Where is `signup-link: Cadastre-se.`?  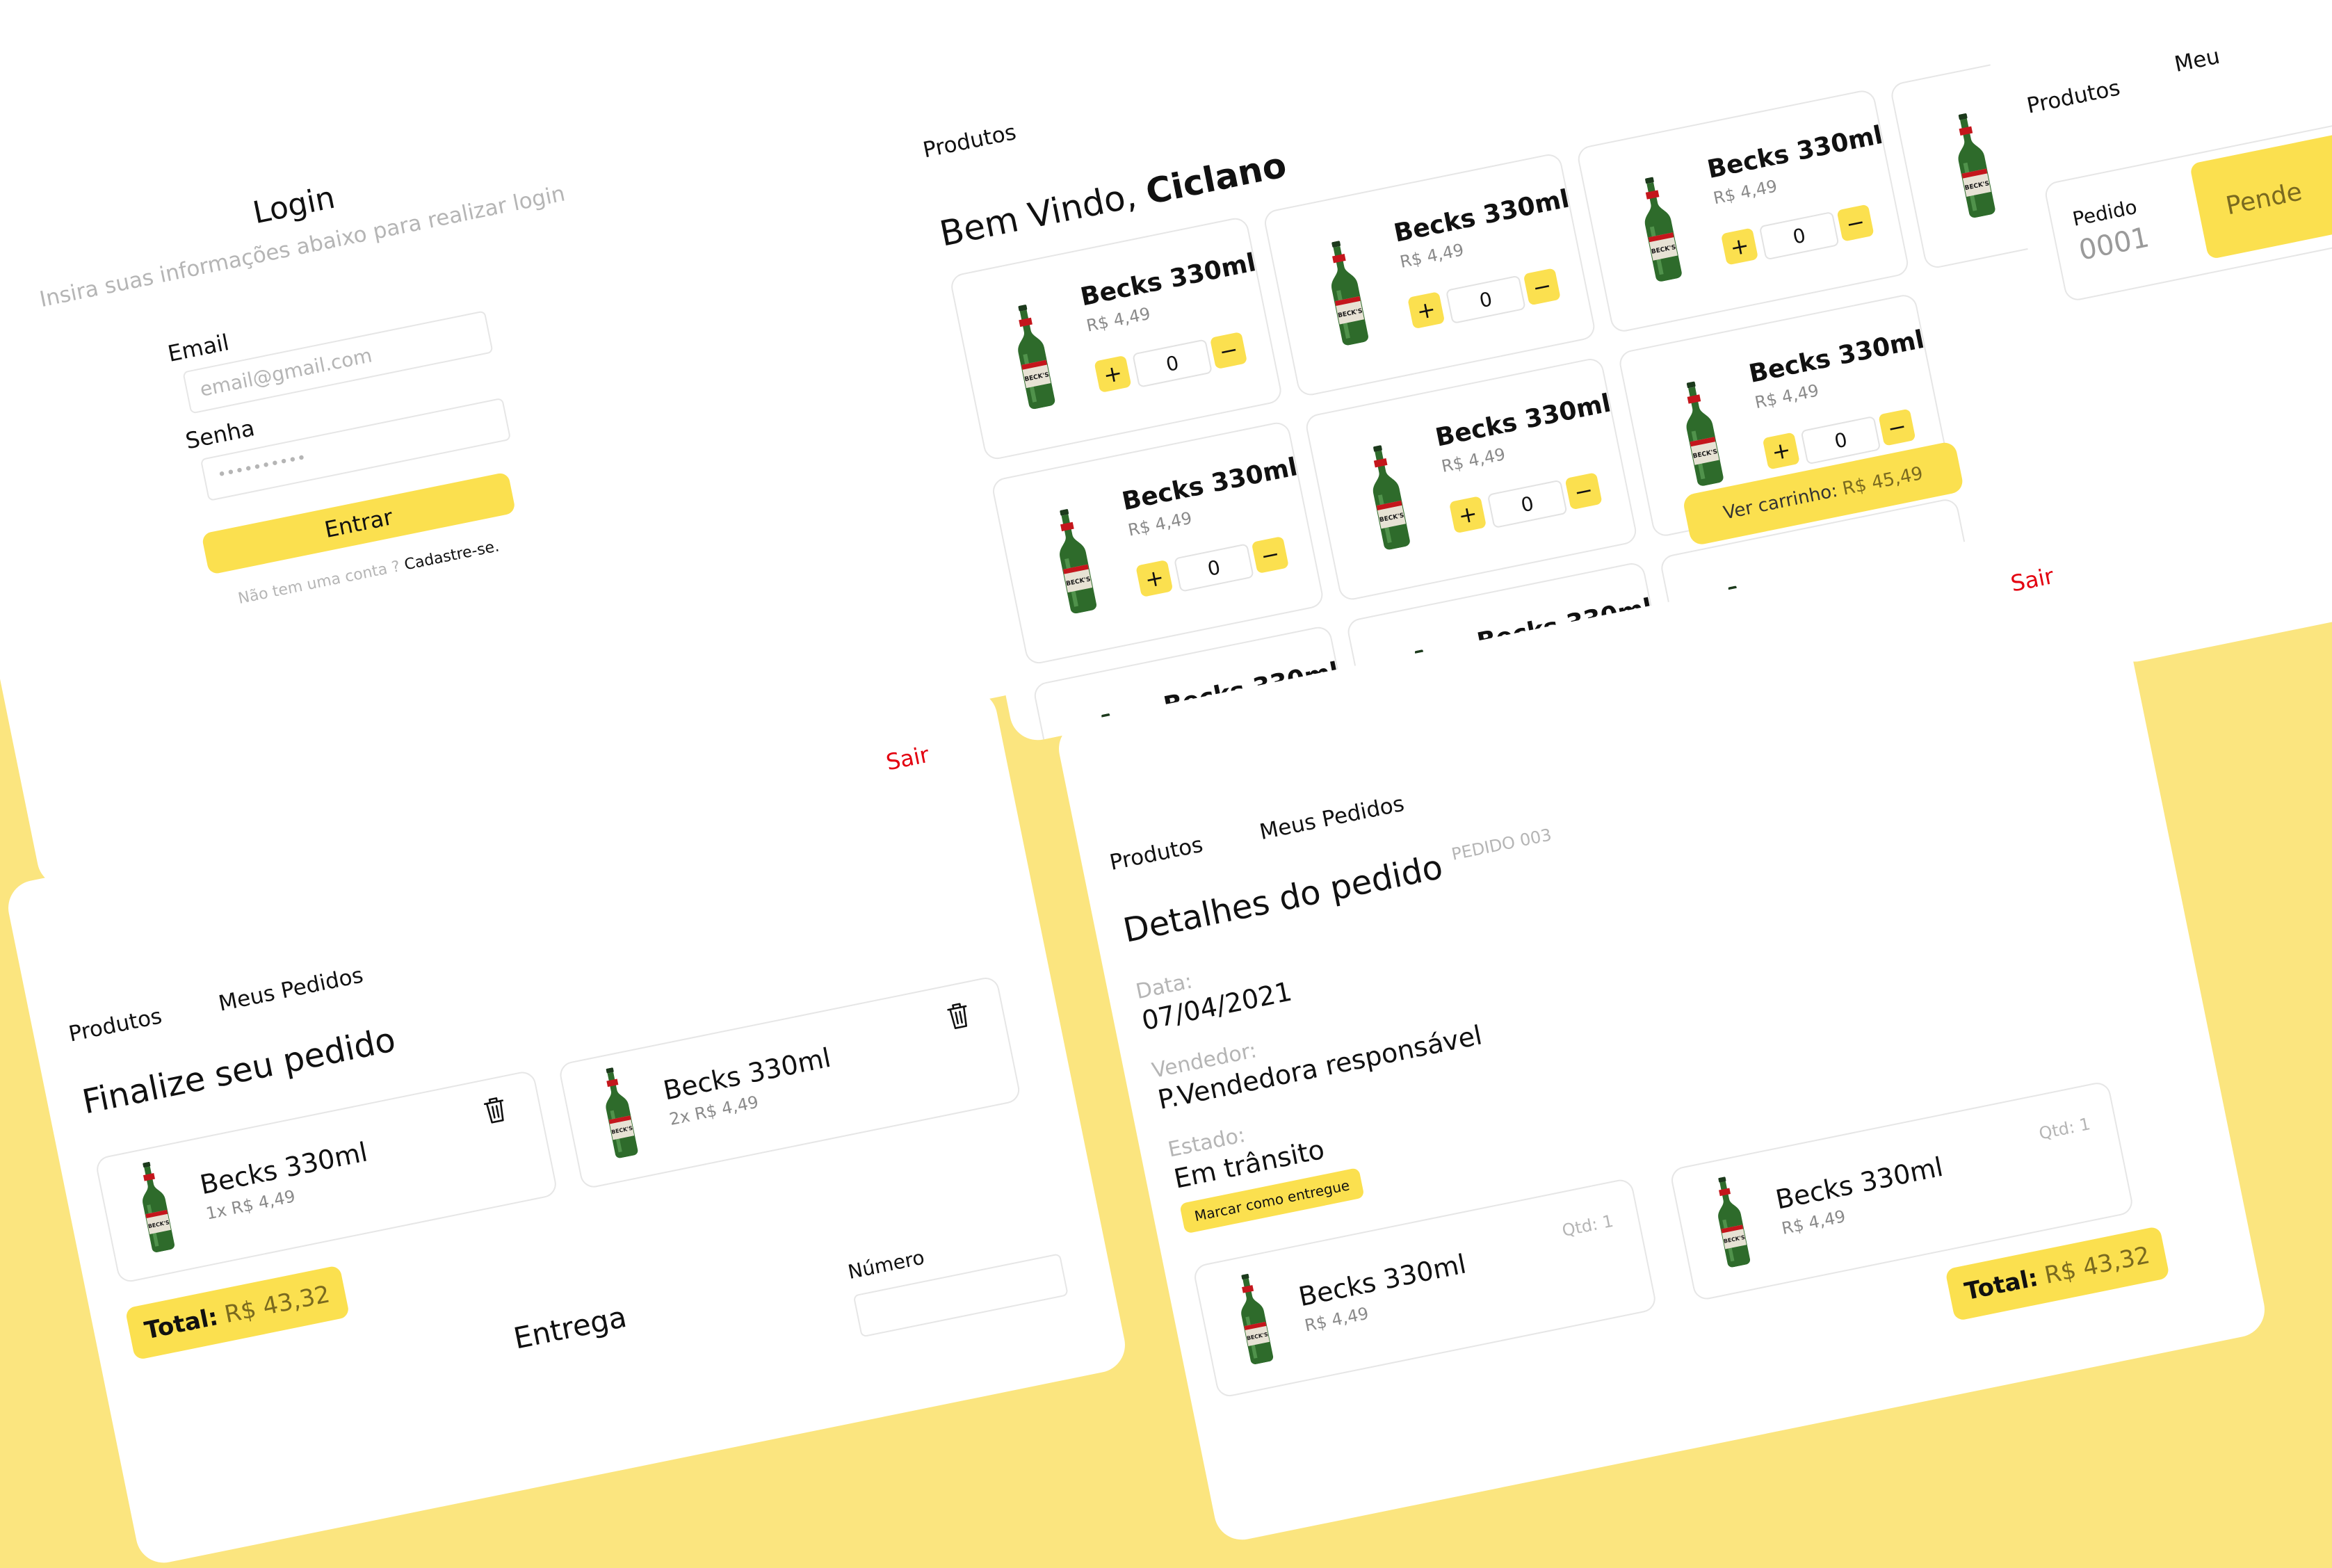 signup-link: Cadastre-se. is located at coordinates (452, 556).